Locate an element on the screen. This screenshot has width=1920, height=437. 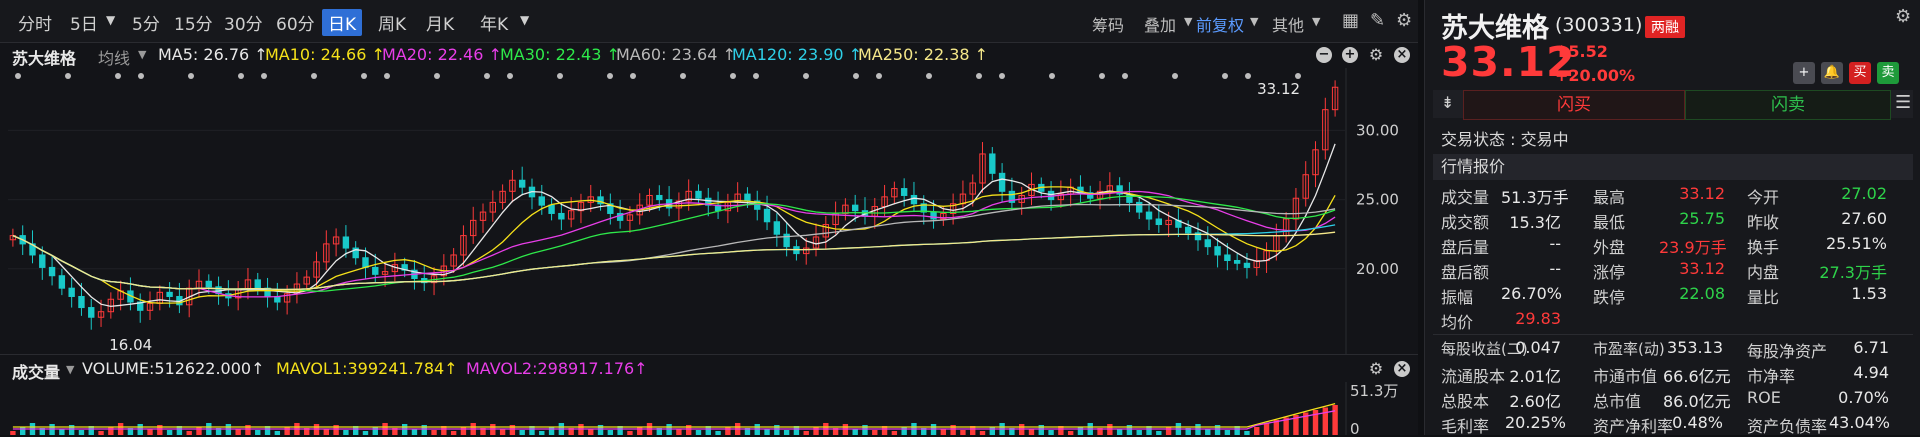
fin-label: ROE is located at coordinates (1764, 397).